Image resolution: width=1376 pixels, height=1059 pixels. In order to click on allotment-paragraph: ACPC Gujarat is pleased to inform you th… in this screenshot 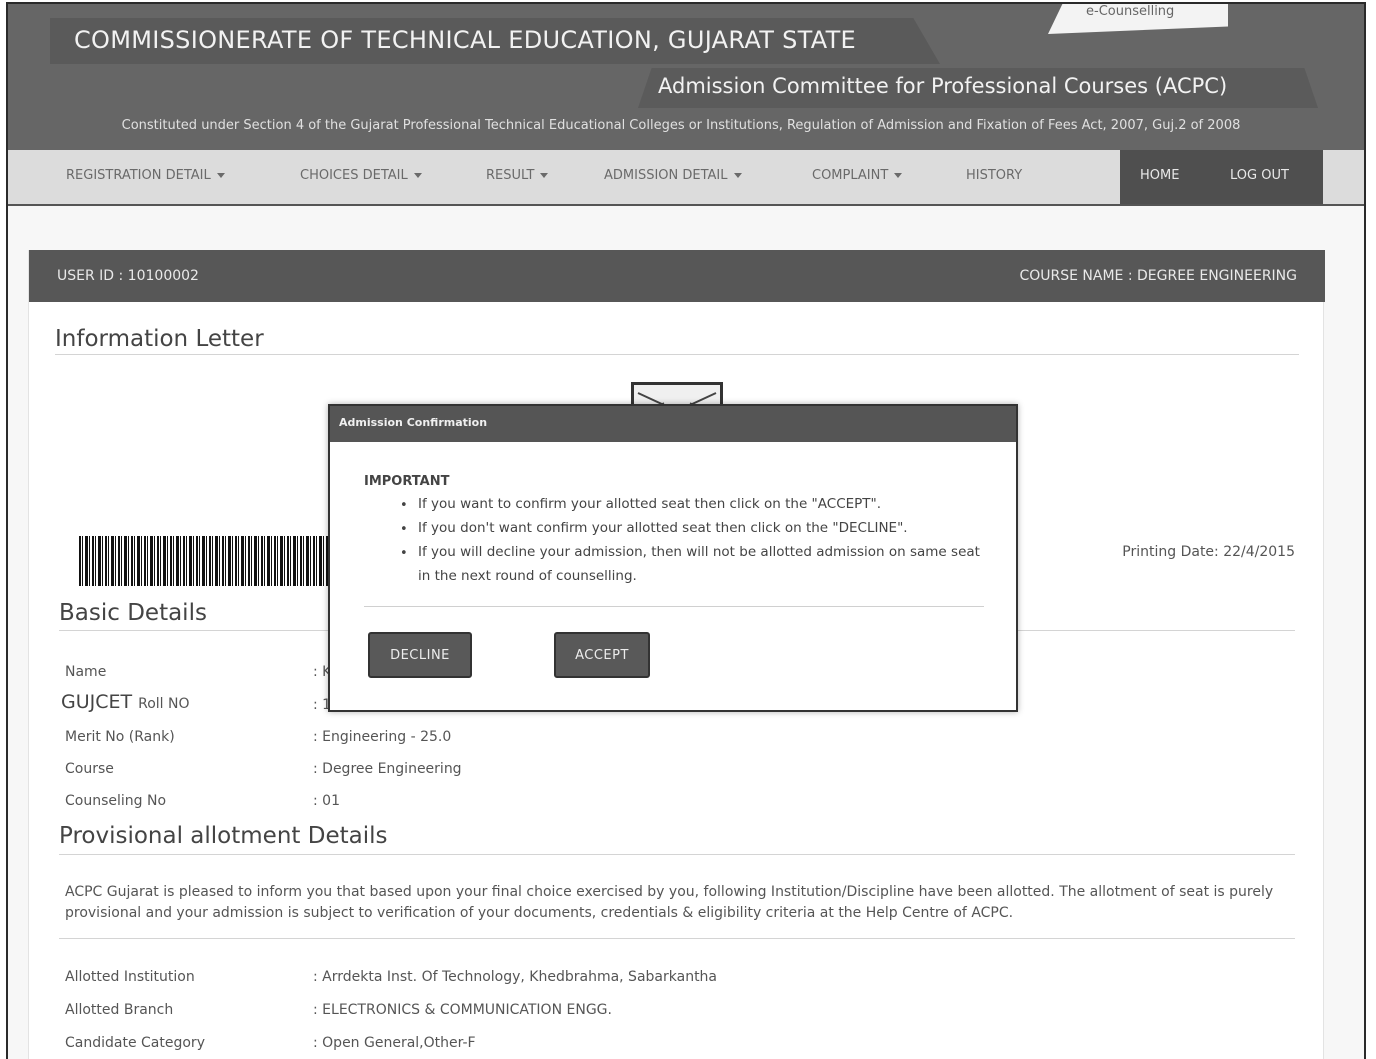, I will do `click(669, 902)`.